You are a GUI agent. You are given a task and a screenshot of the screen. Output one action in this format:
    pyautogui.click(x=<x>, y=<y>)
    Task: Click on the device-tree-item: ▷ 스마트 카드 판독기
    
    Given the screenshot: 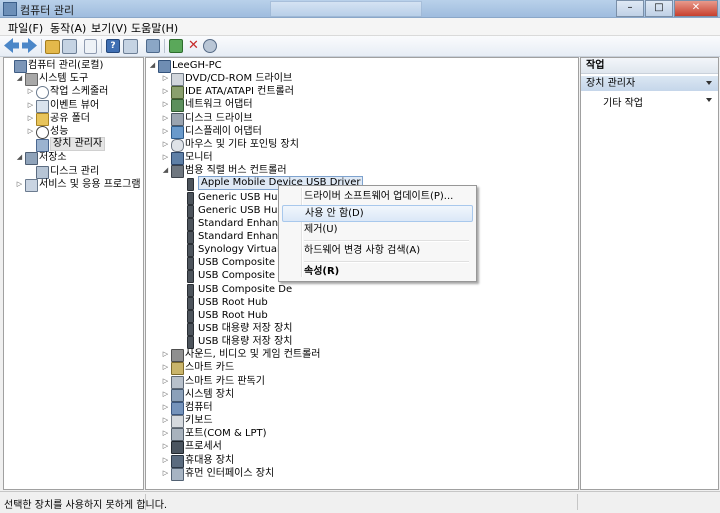 What is the action you would take?
    pyautogui.click(x=362, y=382)
    